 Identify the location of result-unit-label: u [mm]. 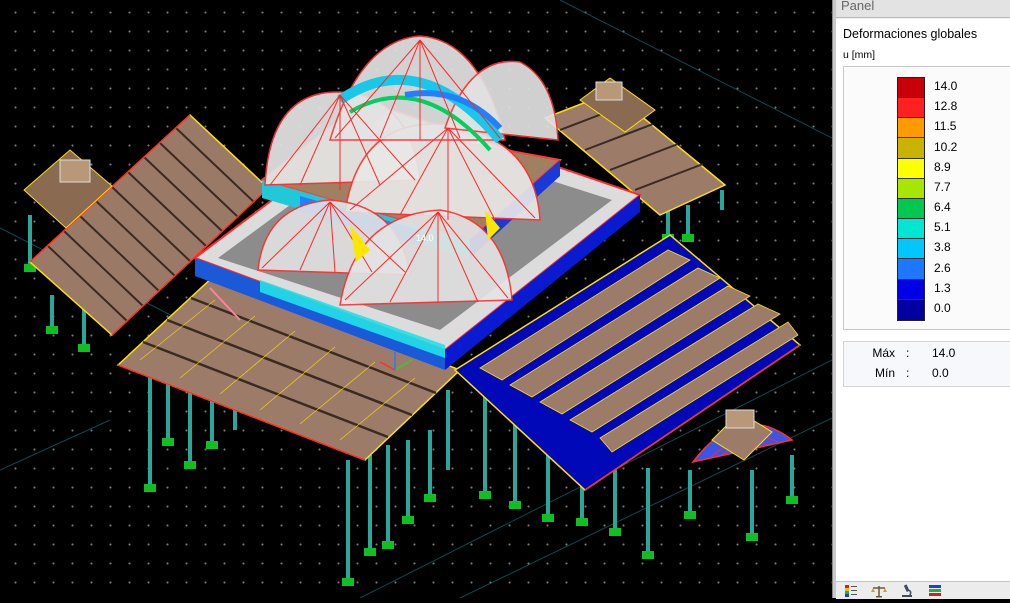
(859, 55).